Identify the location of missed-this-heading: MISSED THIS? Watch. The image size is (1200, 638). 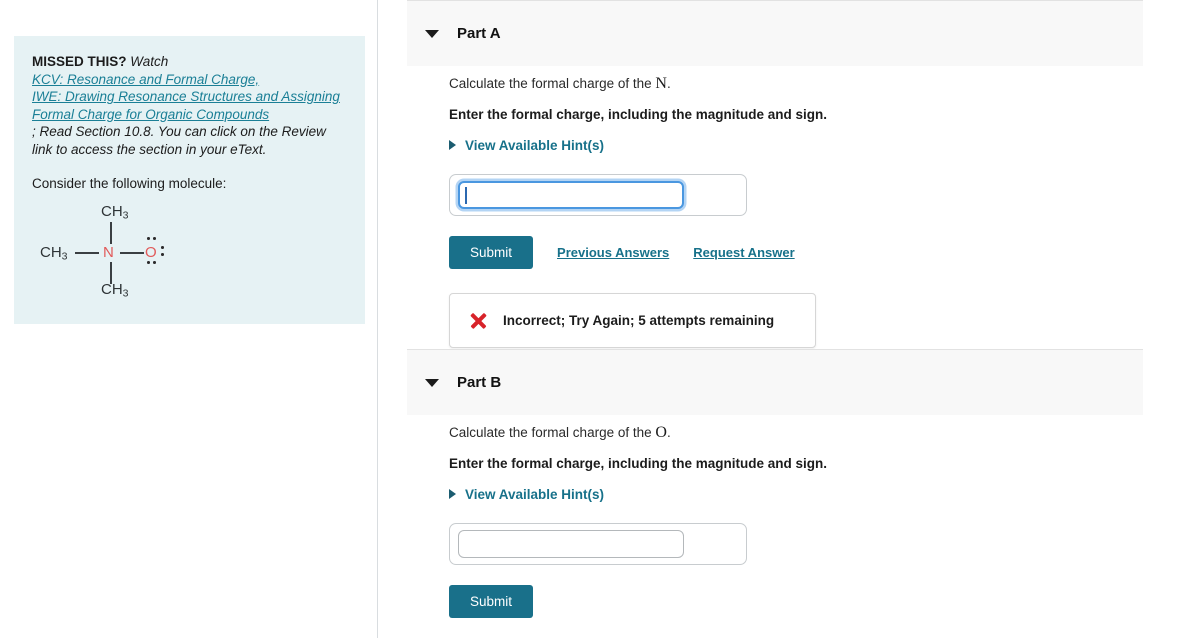
(189, 62).